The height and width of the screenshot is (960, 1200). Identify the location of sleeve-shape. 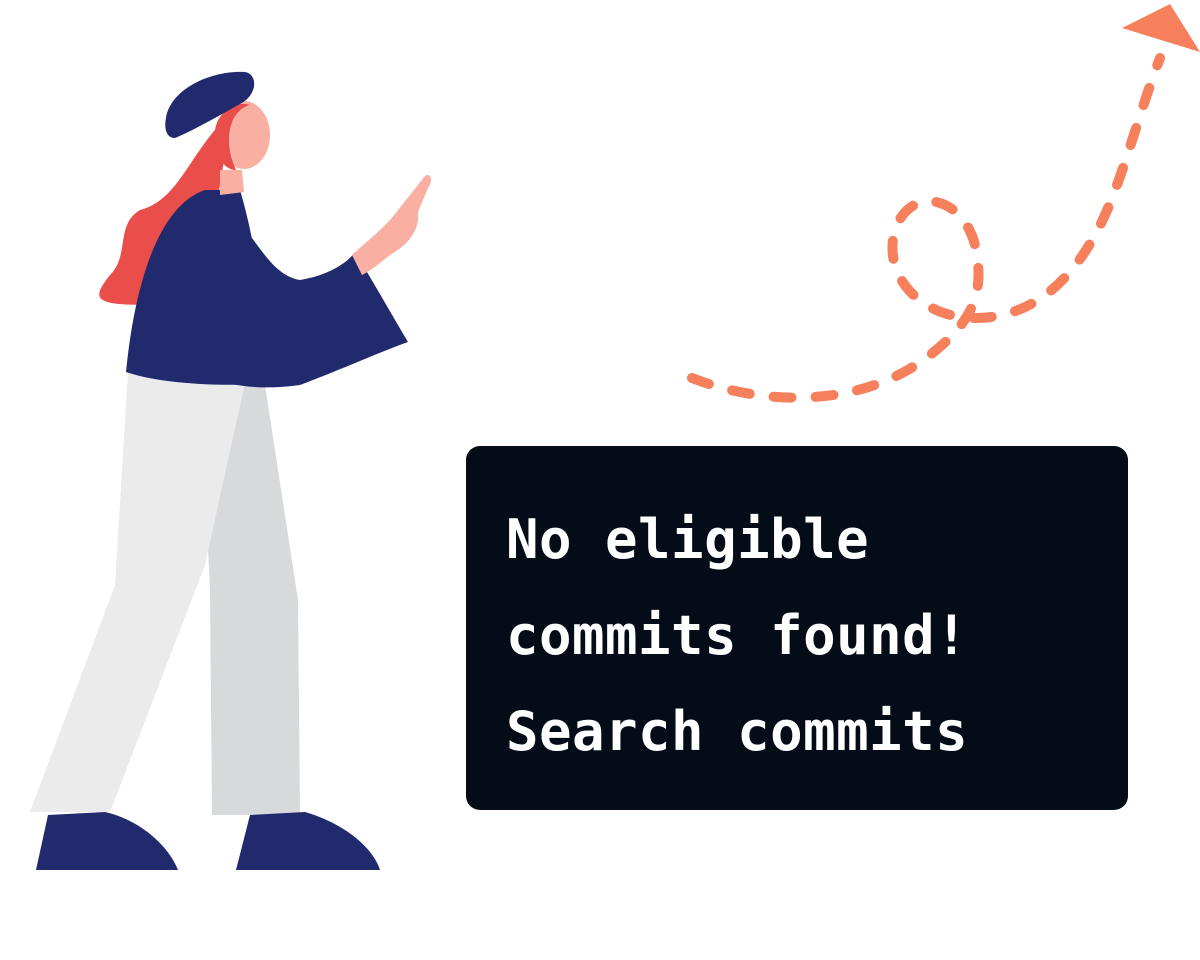
(288, 294).